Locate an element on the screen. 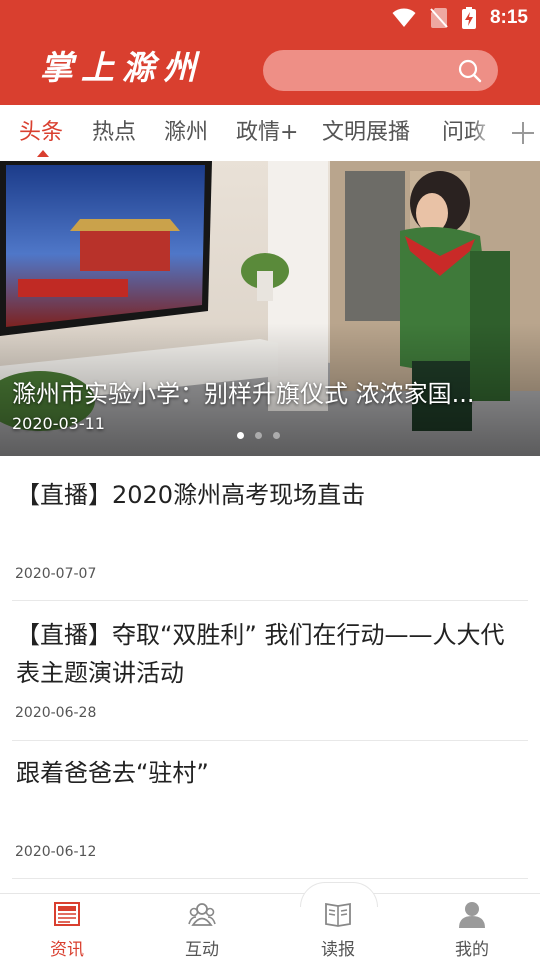 Image resolution: width=540 pixels, height=961 pixels. news-title: 跟着爸爸去“驻村” is located at coordinates (271, 773).